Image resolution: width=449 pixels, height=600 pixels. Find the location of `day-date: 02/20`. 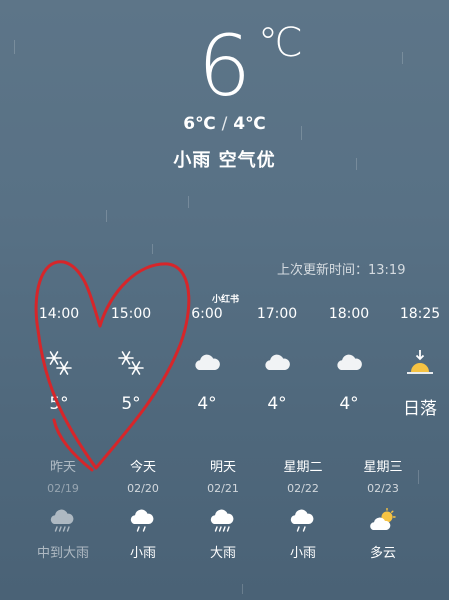

day-date: 02/20 is located at coordinates (143, 488).